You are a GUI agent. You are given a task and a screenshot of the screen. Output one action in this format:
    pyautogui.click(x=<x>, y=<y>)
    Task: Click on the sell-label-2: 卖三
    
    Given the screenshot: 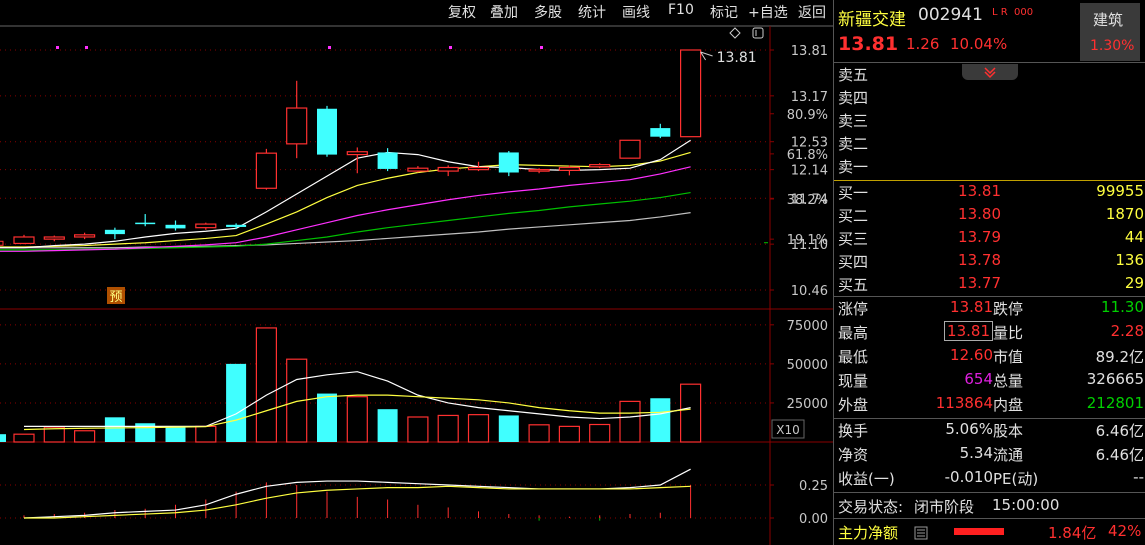 What is the action you would take?
    pyautogui.click(x=853, y=121)
    